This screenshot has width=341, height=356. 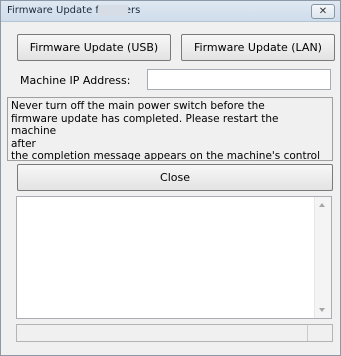 I want to click on window-close-button: ✕, so click(x=323, y=11).